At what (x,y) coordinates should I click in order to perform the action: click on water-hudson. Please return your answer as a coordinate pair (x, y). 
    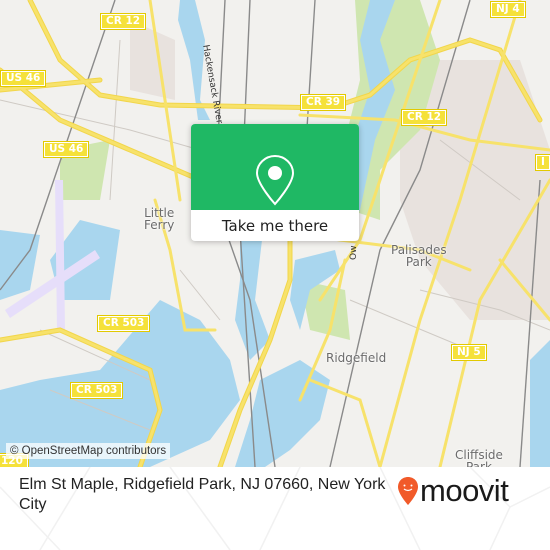
    Looking at the image, I should click on (540, 403).